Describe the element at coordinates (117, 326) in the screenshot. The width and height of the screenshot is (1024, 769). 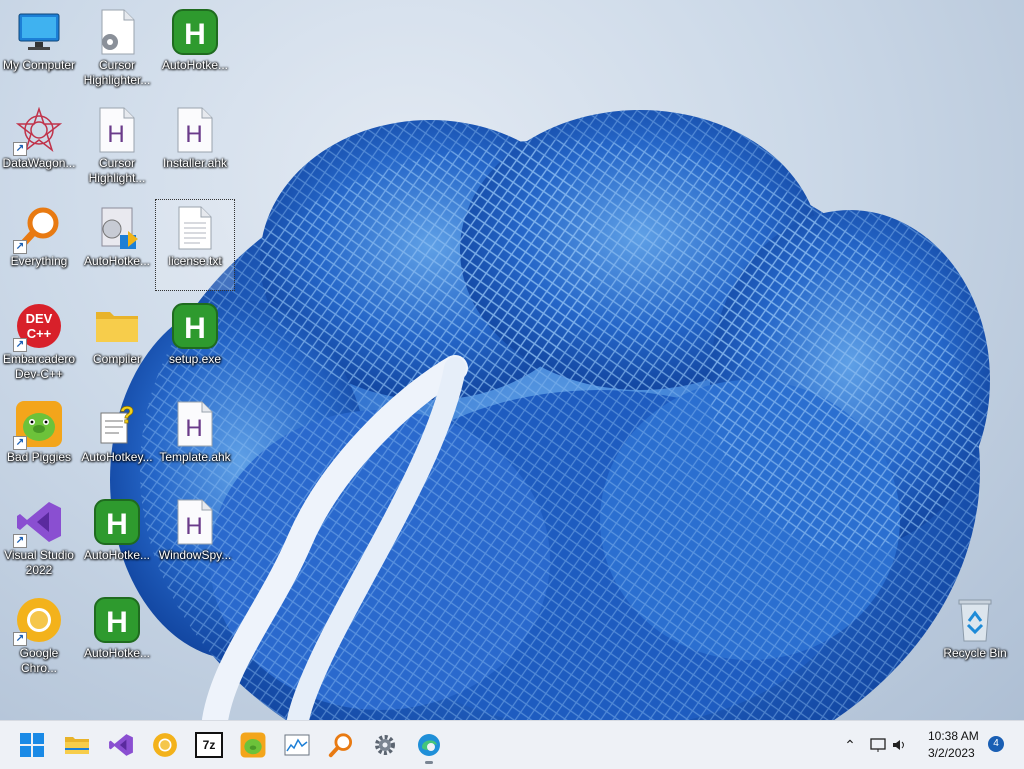
I see `folder-icon` at that location.